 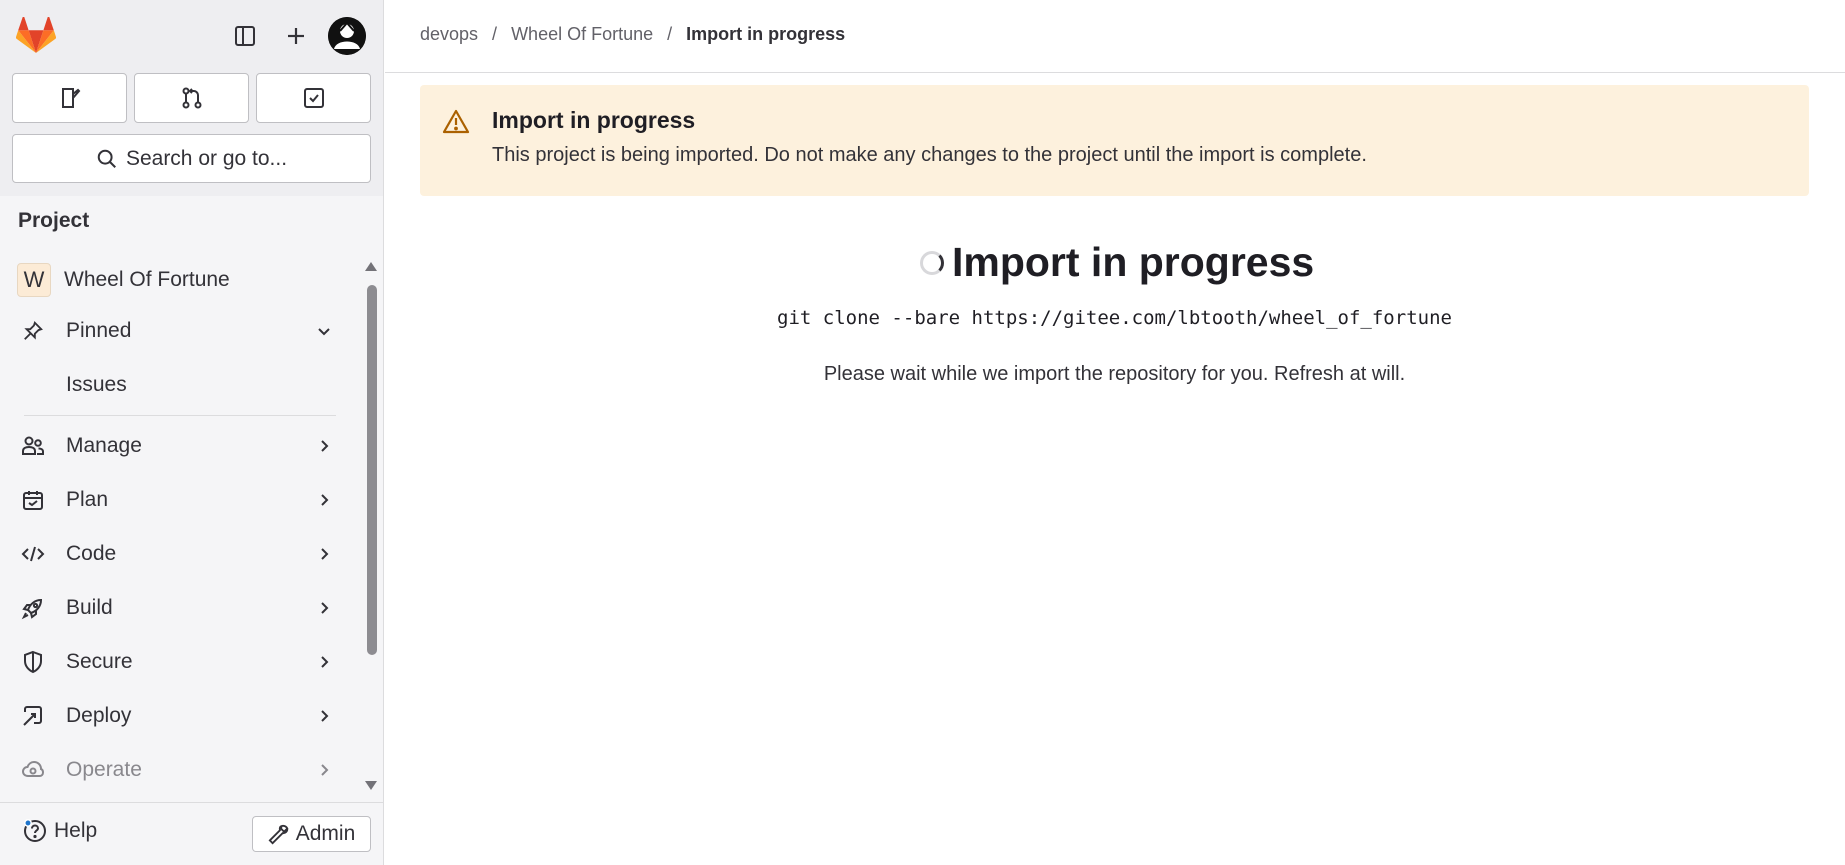 I want to click on todo-shortcut-button, so click(x=313, y=98).